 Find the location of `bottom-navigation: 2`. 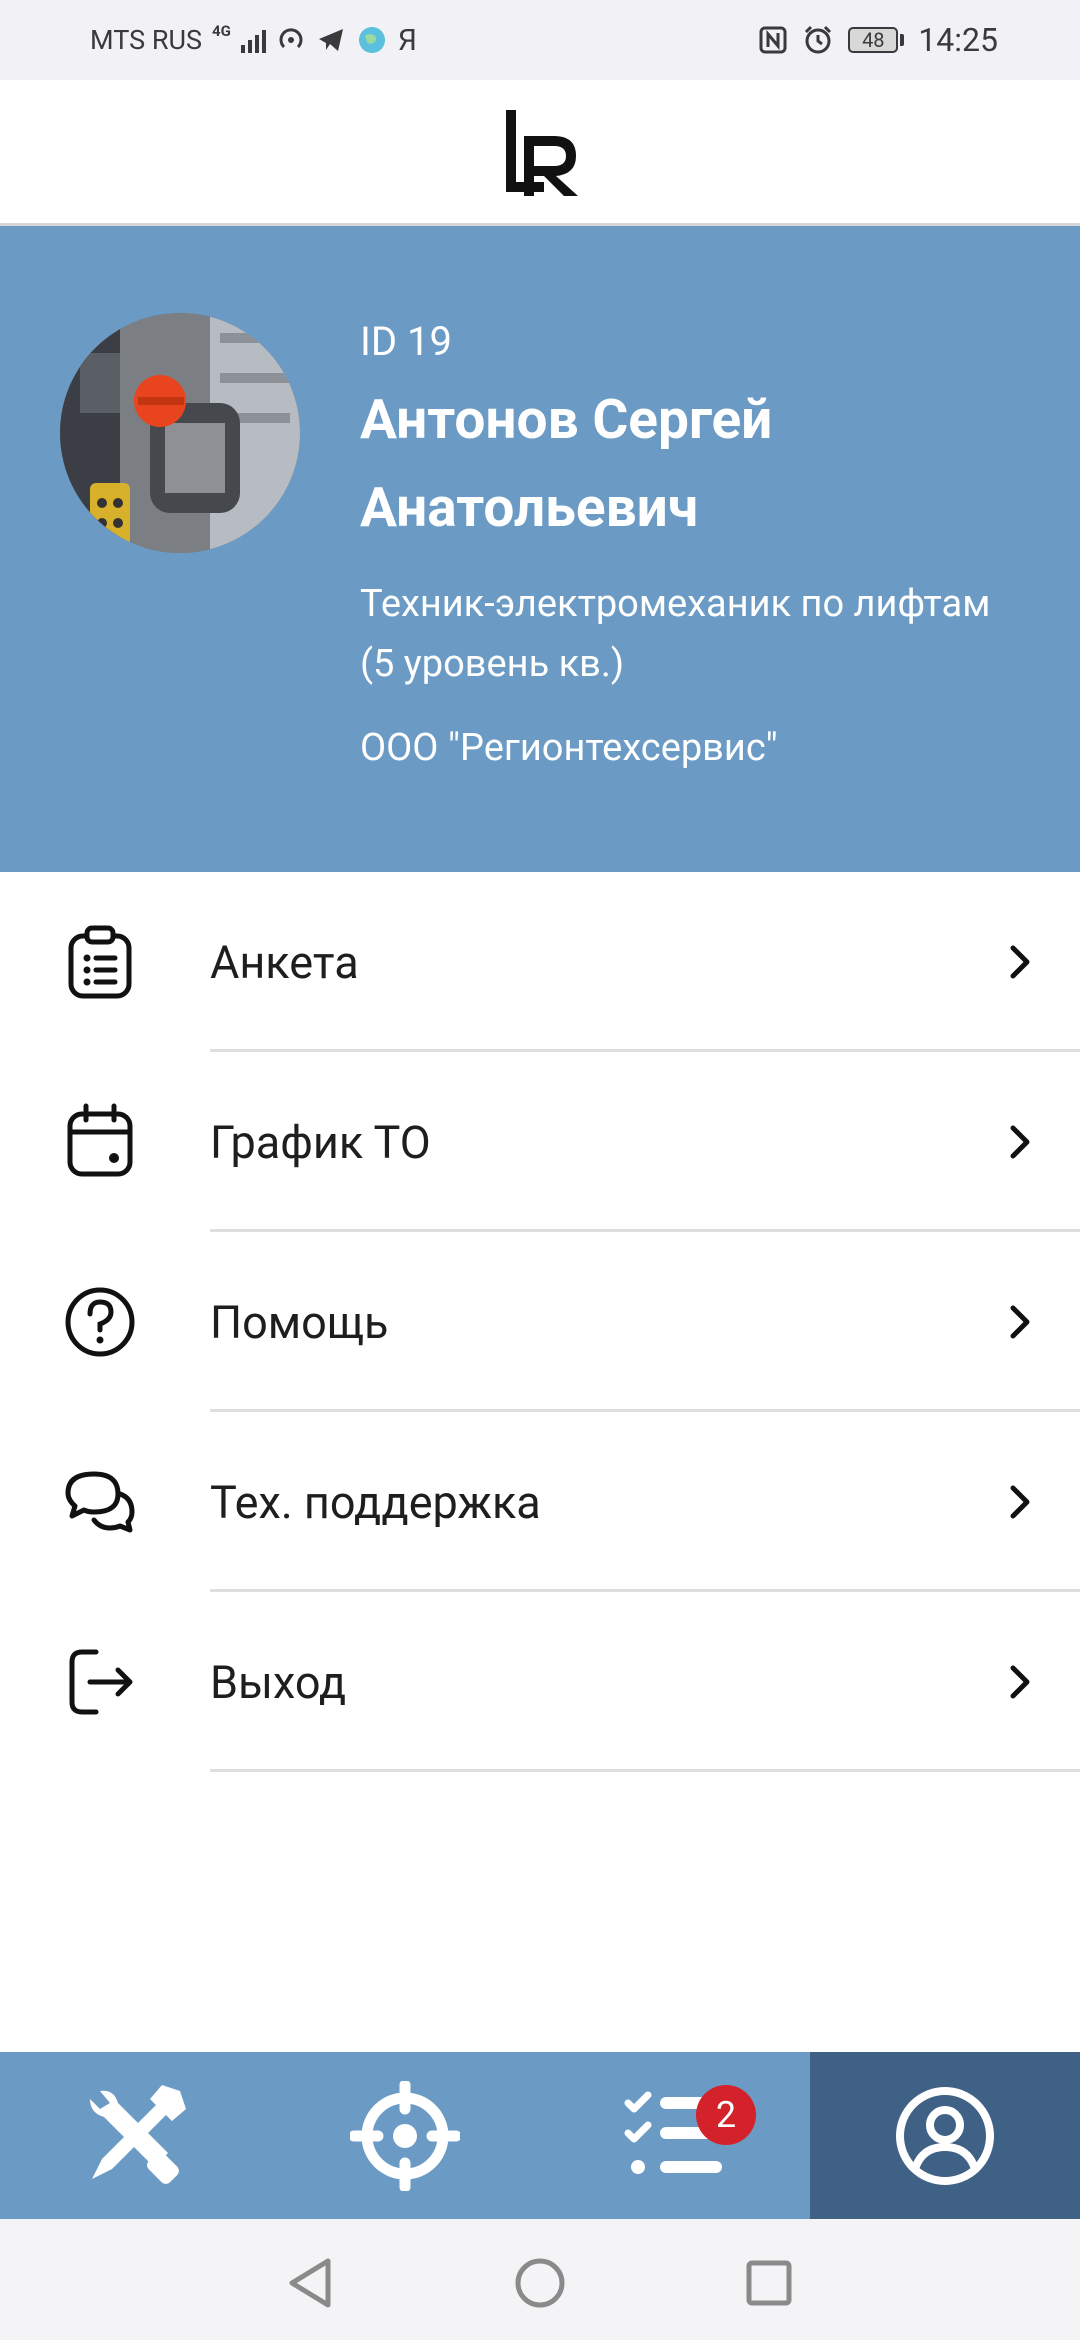

bottom-navigation: 2 is located at coordinates (540, 2135).